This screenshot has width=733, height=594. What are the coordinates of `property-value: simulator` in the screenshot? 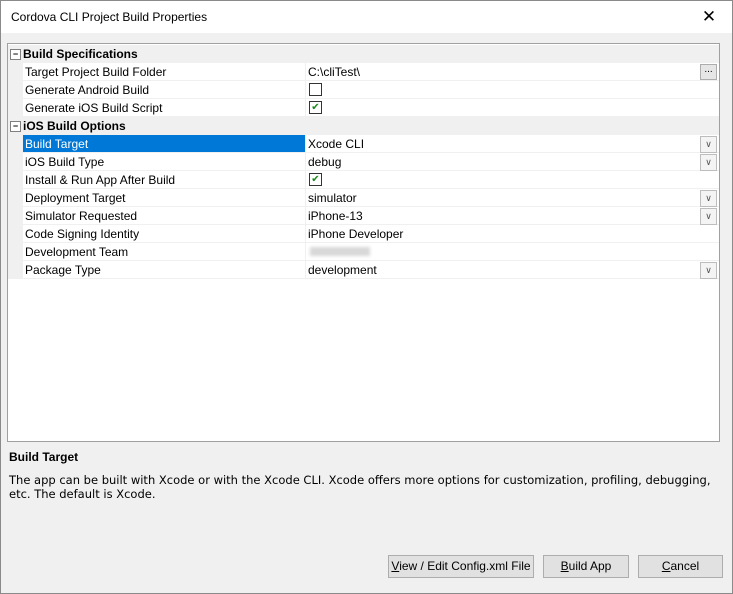 It's located at (332, 198).